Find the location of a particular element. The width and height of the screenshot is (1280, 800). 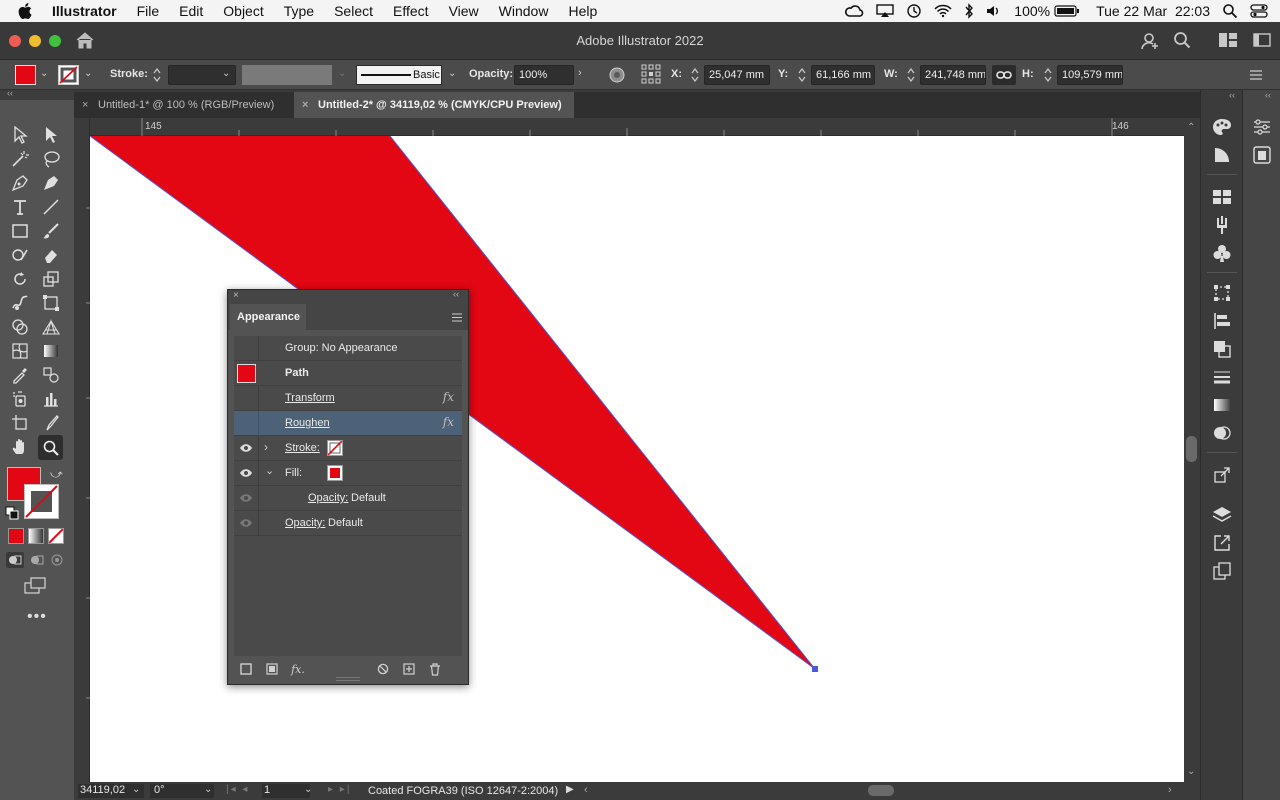

wifi-icon is located at coordinates (943, 11).